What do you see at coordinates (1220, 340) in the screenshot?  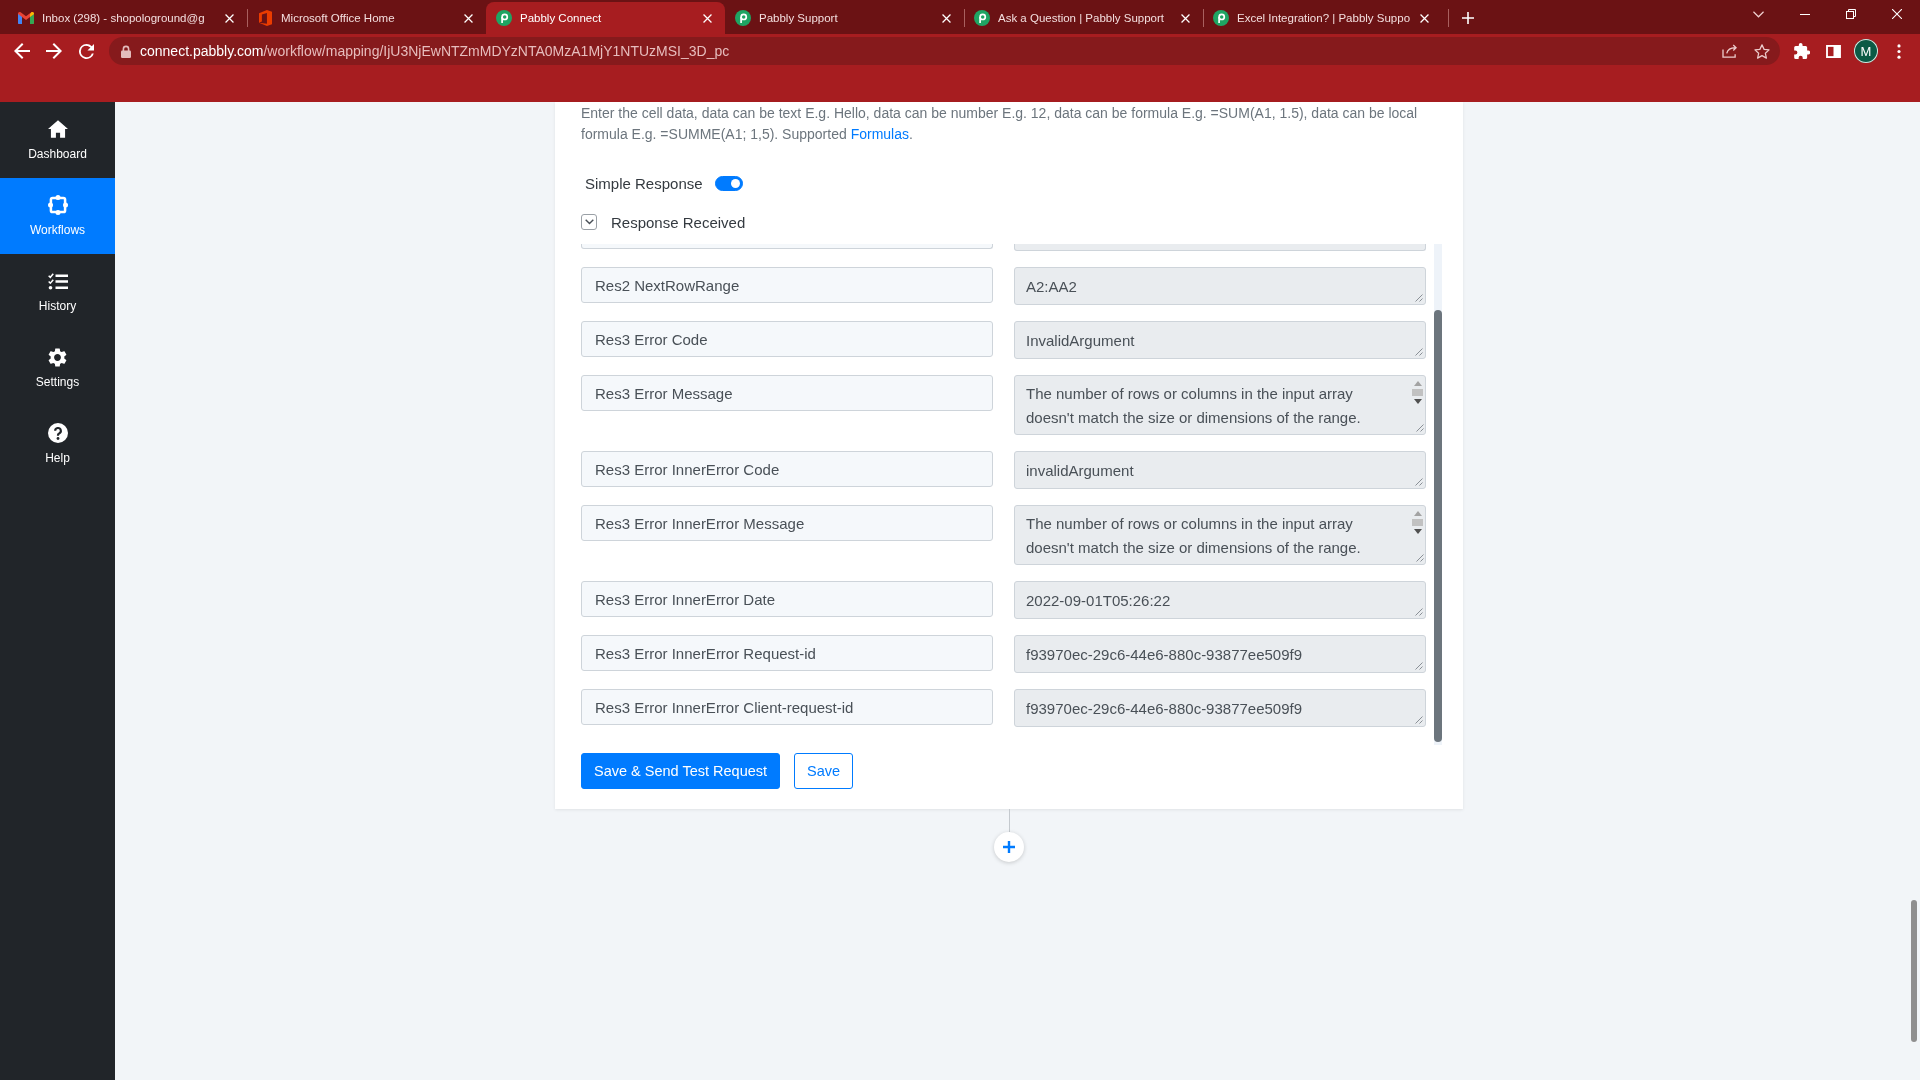 I see `value-field: InvalidArgument` at bounding box center [1220, 340].